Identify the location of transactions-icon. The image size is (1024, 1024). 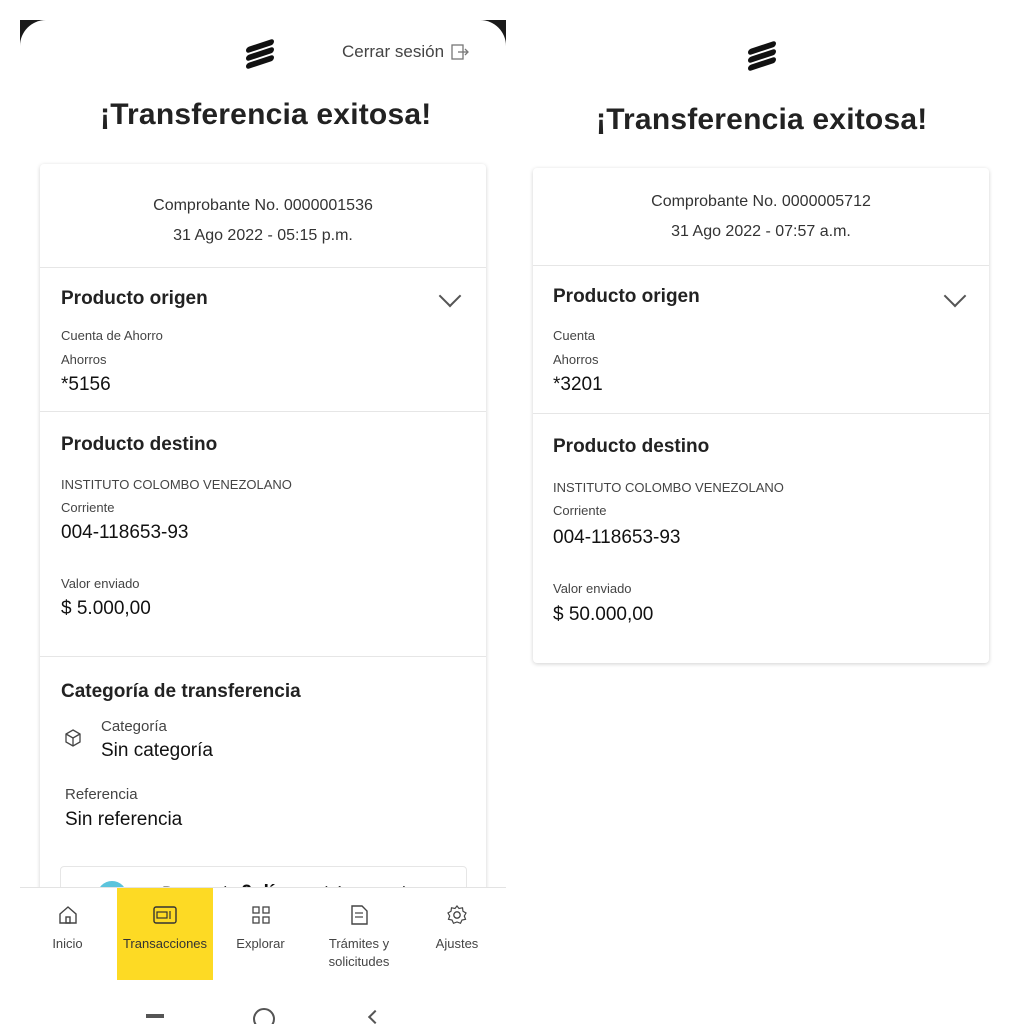
(165, 915).